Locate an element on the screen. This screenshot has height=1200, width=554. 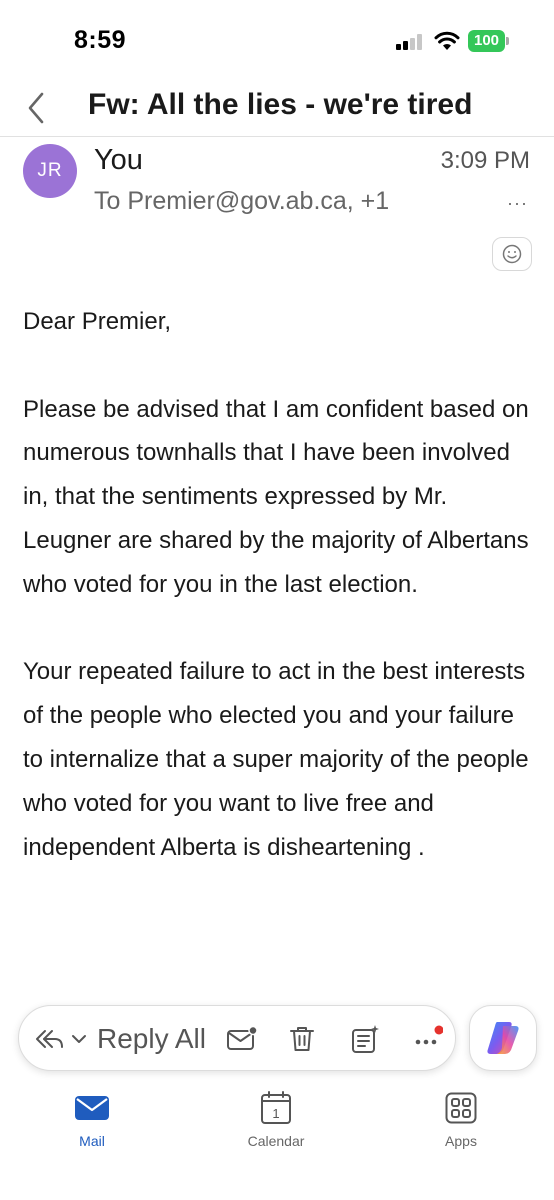
apps-icon is located at coordinates (461, 1108).